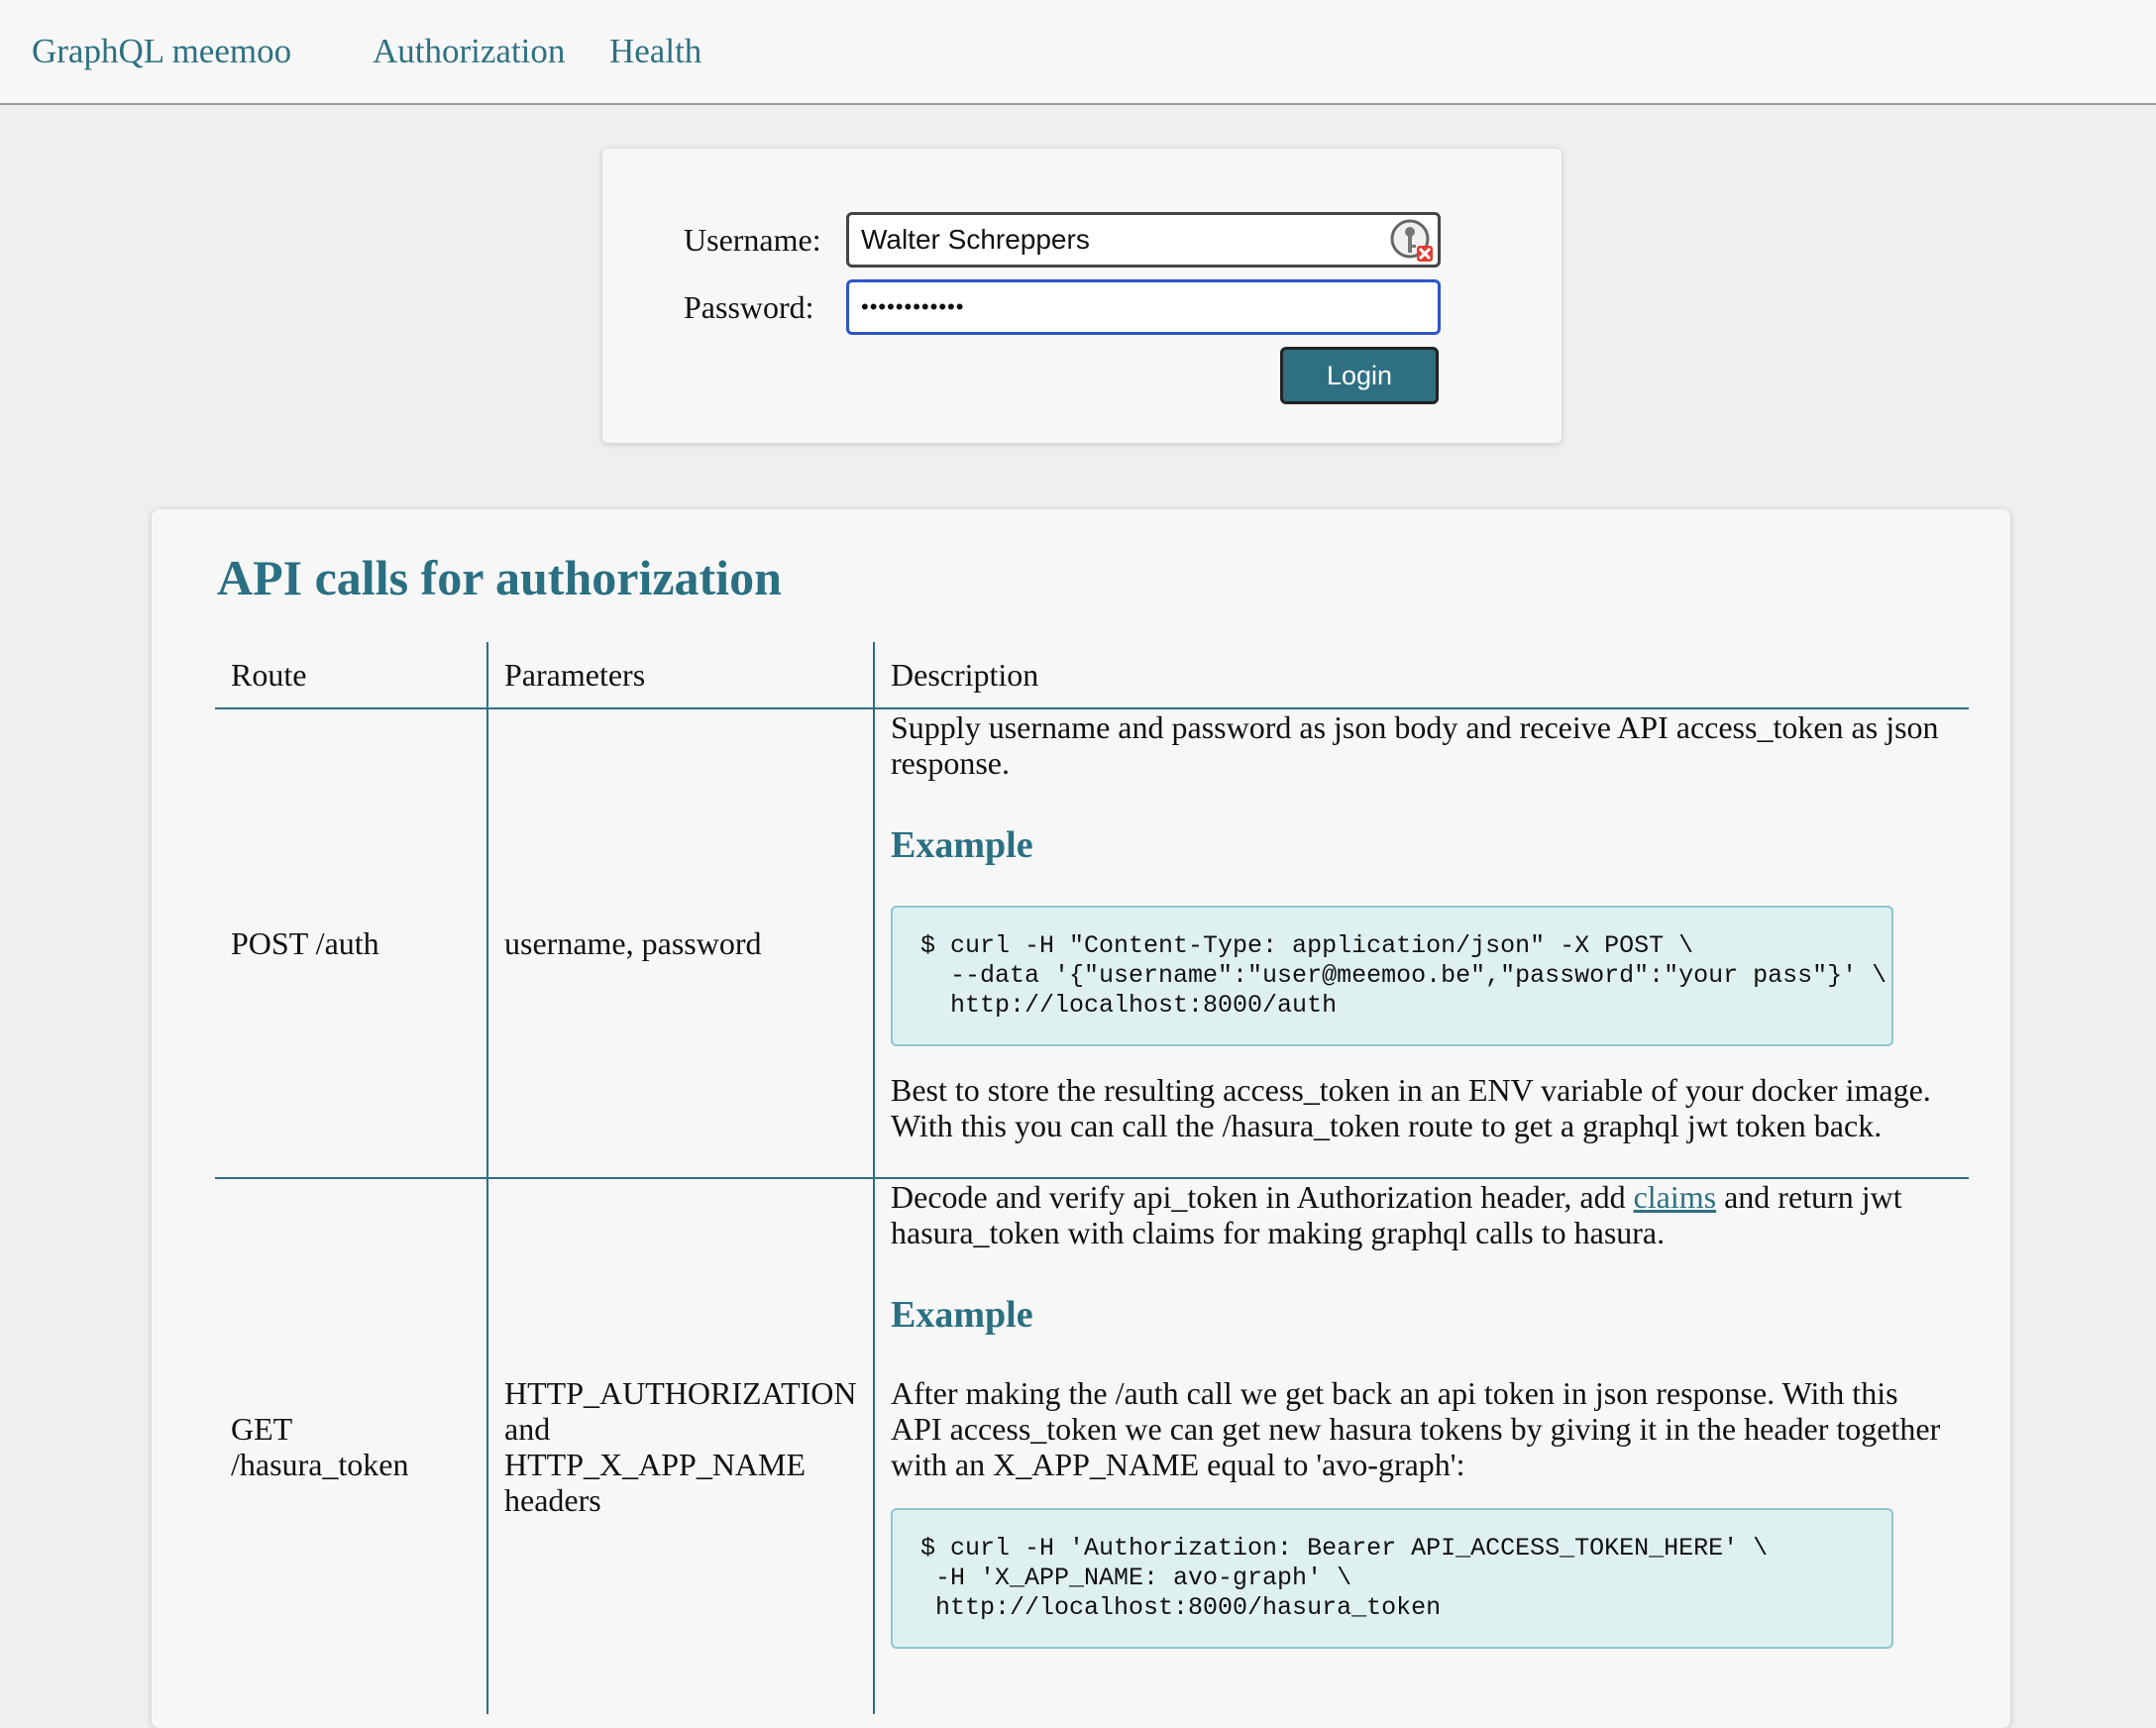  I want to click on api-section-title: API calls for authorization, so click(500, 578).